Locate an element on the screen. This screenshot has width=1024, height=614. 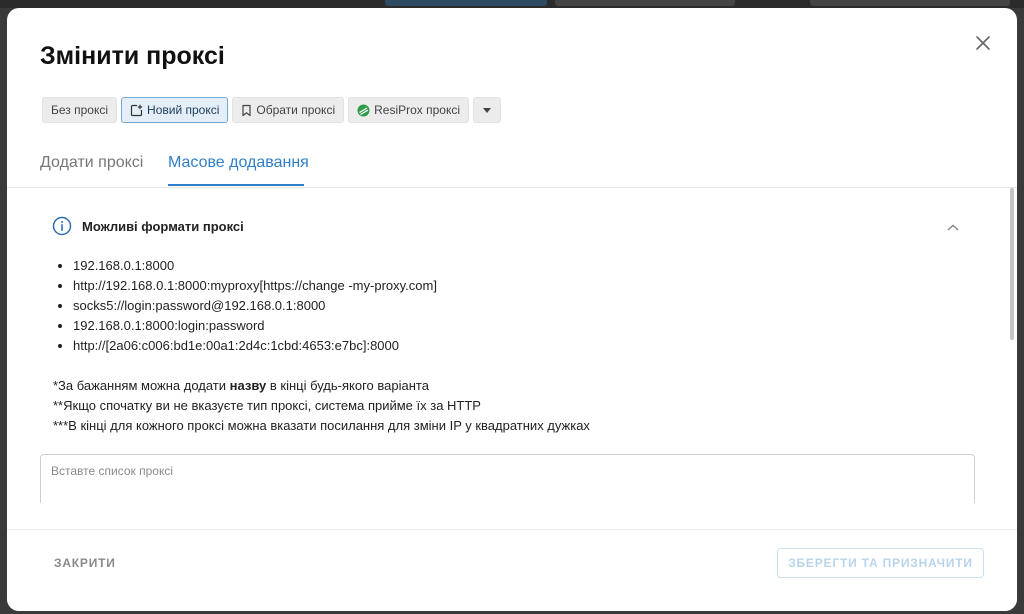
caret-down-icon is located at coordinates (487, 110).